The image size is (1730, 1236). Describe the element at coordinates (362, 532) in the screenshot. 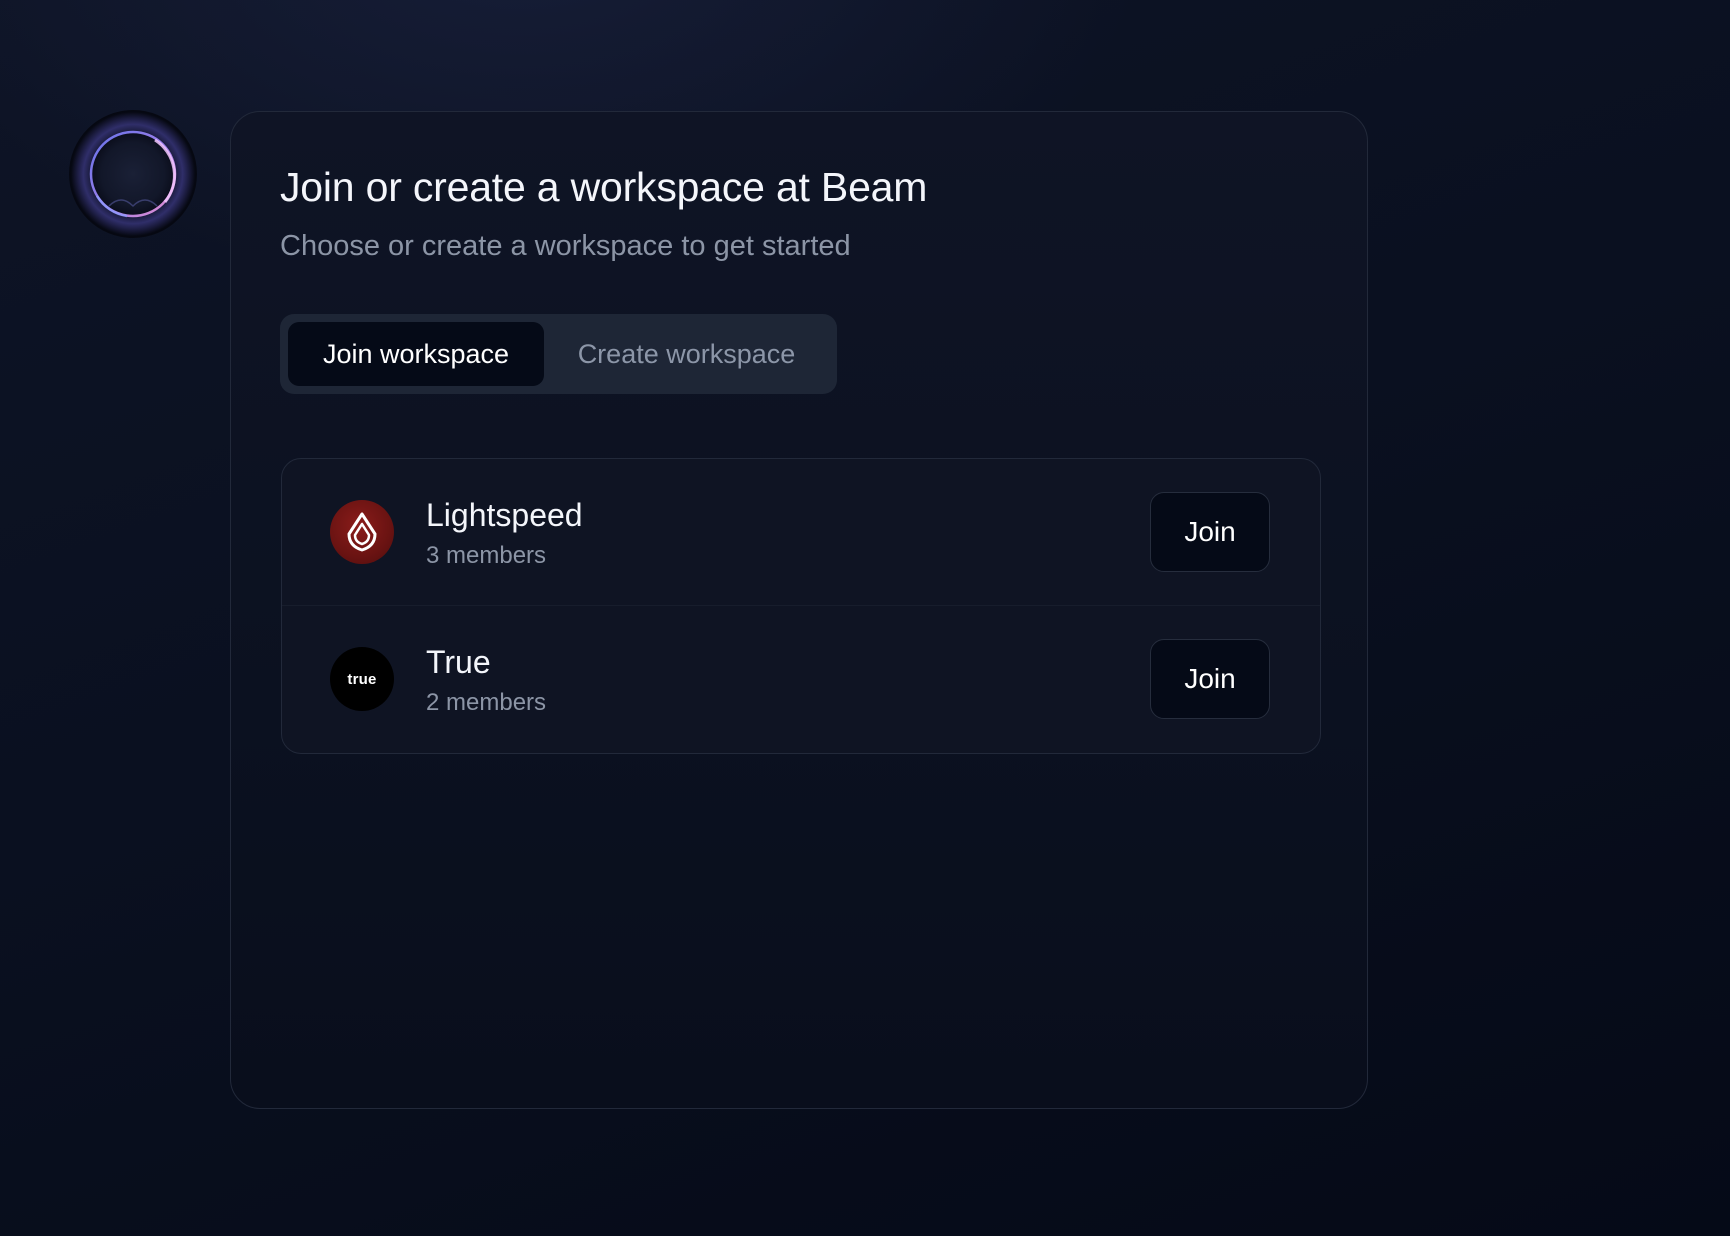

I see `lightspeed-flame-icon` at that location.